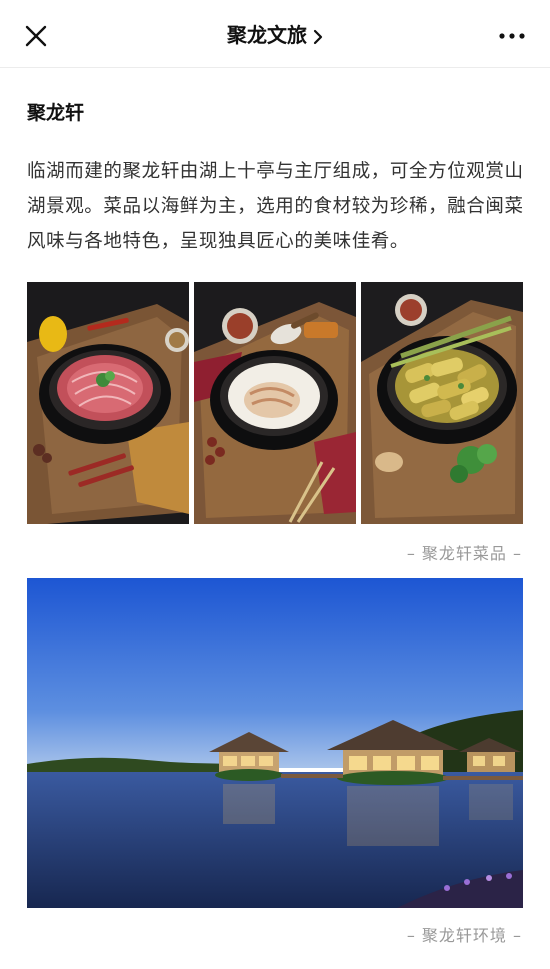  I want to click on top-nav-bar: 聚龙文旅, so click(275, 34).